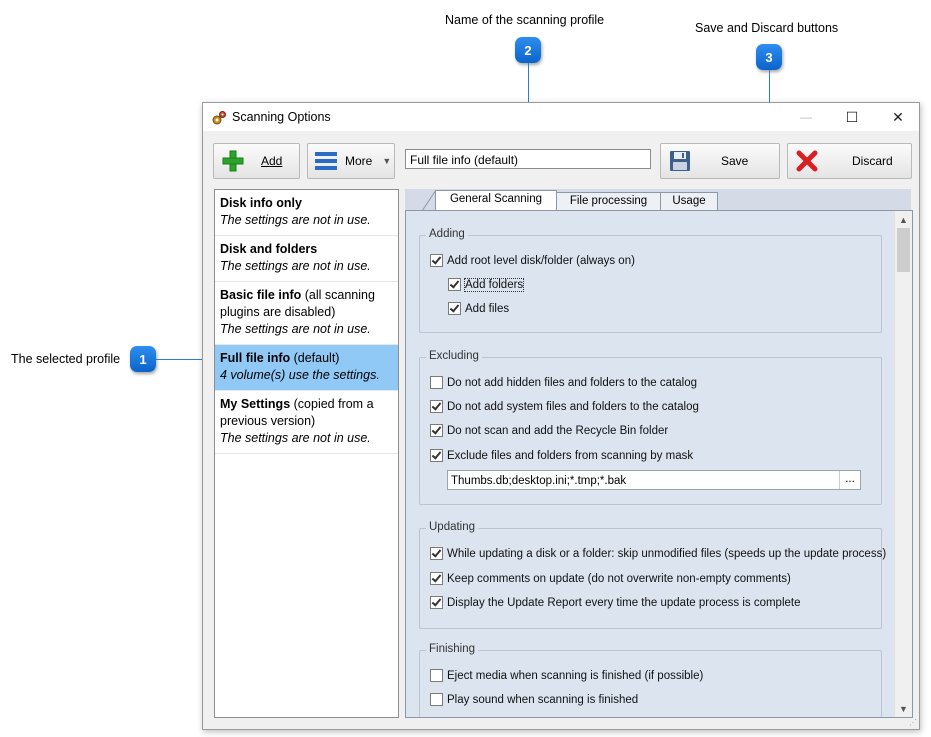 This screenshot has width=931, height=737. I want to click on profile-name: Full file info, so click(255, 358).